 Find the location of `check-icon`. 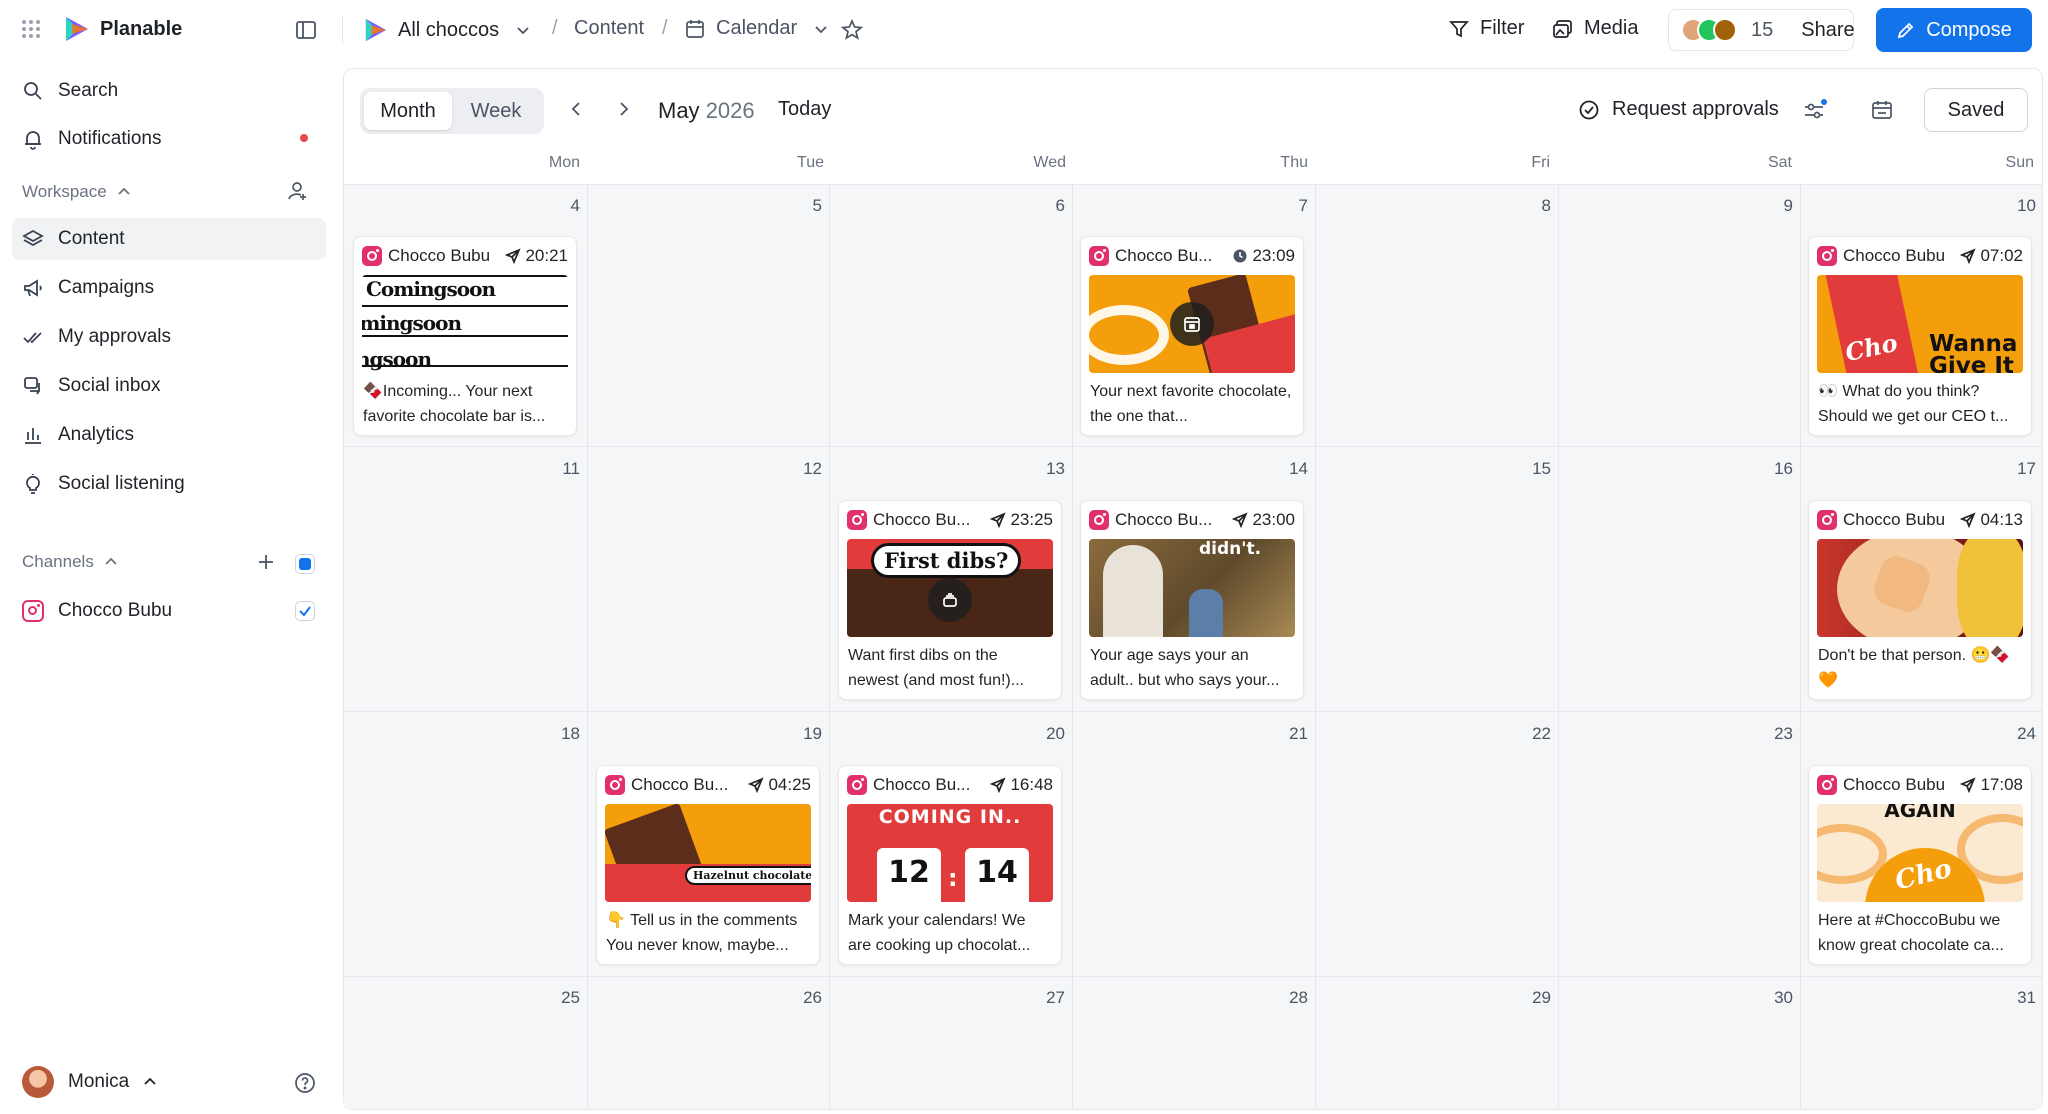

check-icon is located at coordinates (305, 611).